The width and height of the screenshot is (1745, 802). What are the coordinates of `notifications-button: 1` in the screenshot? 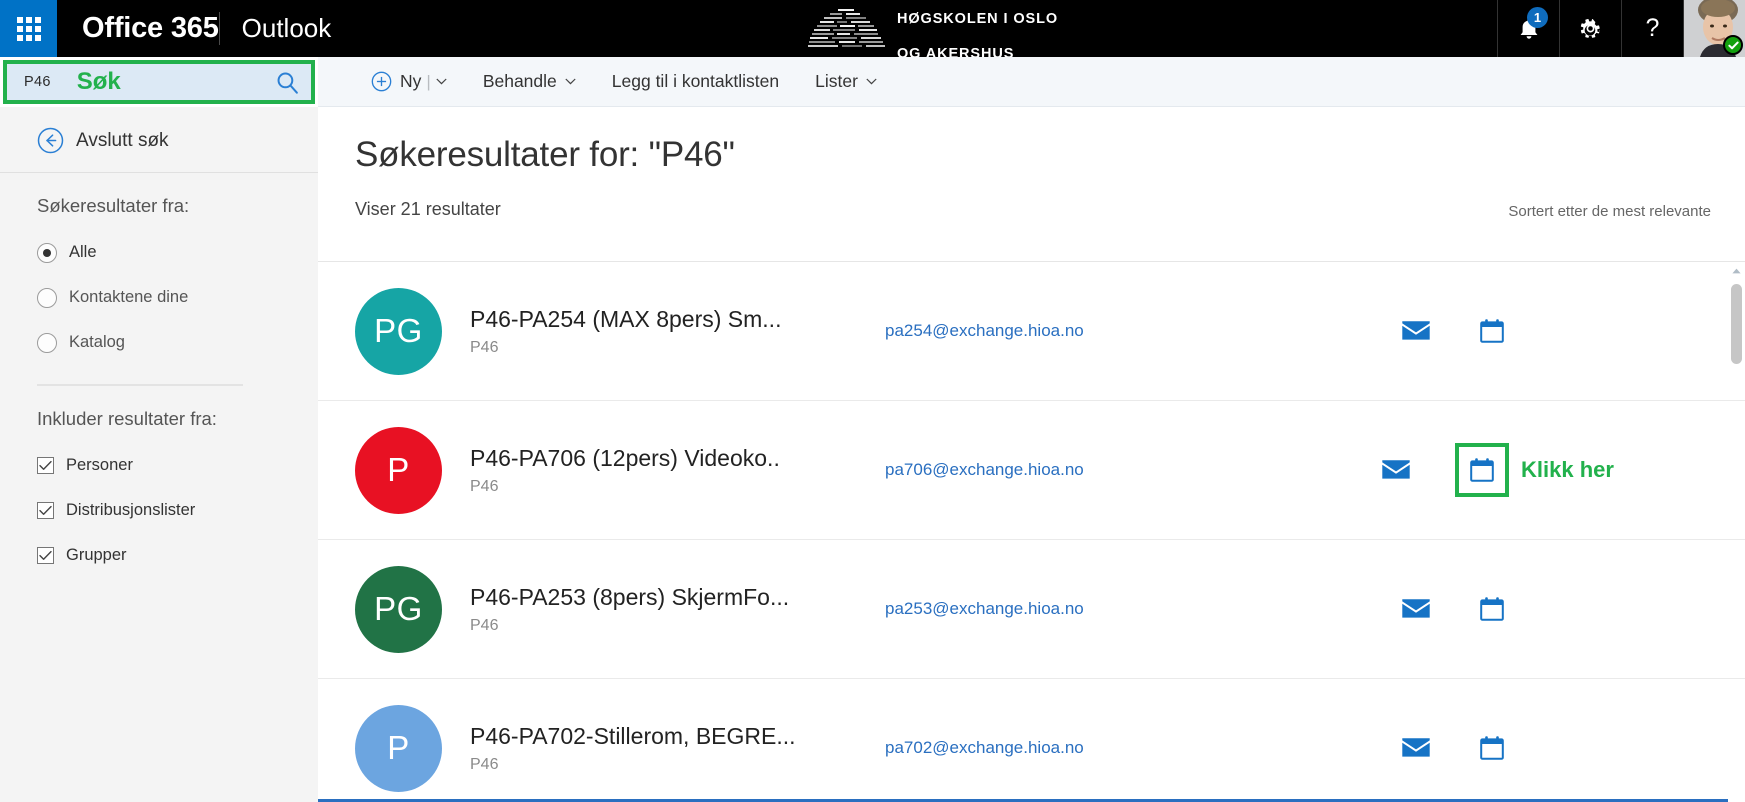 It's located at (1528, 28).